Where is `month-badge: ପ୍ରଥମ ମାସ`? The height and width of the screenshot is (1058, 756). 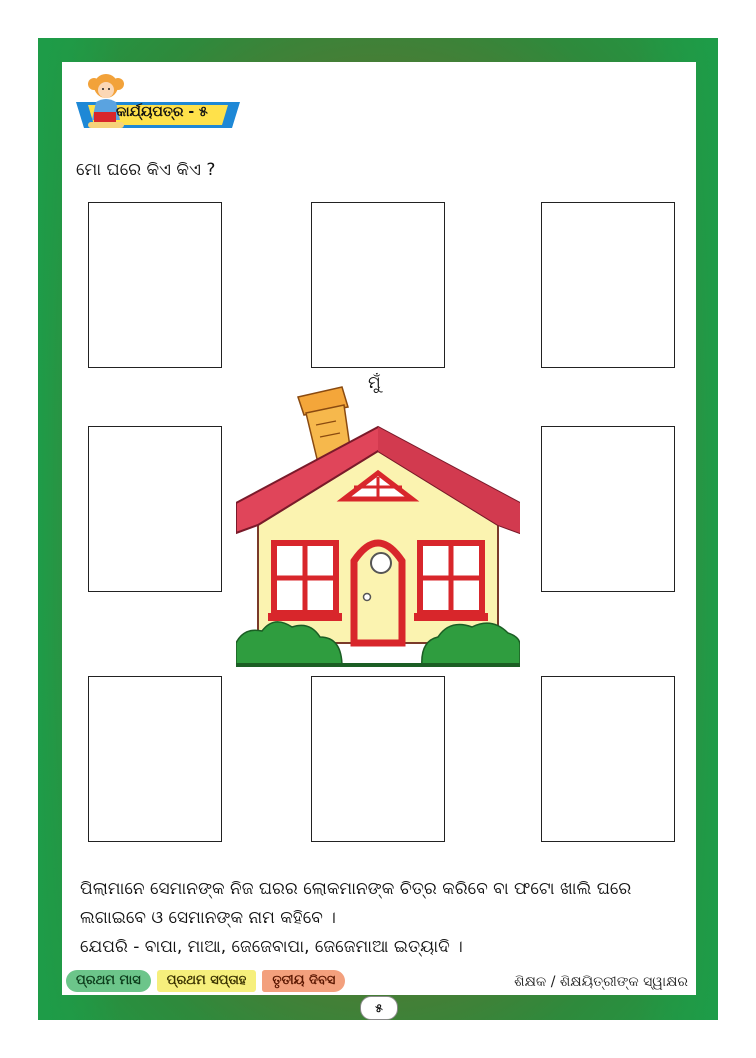
month-badge: ପ୍ରଥମ ମାସ is located at coordinates (108, 981).